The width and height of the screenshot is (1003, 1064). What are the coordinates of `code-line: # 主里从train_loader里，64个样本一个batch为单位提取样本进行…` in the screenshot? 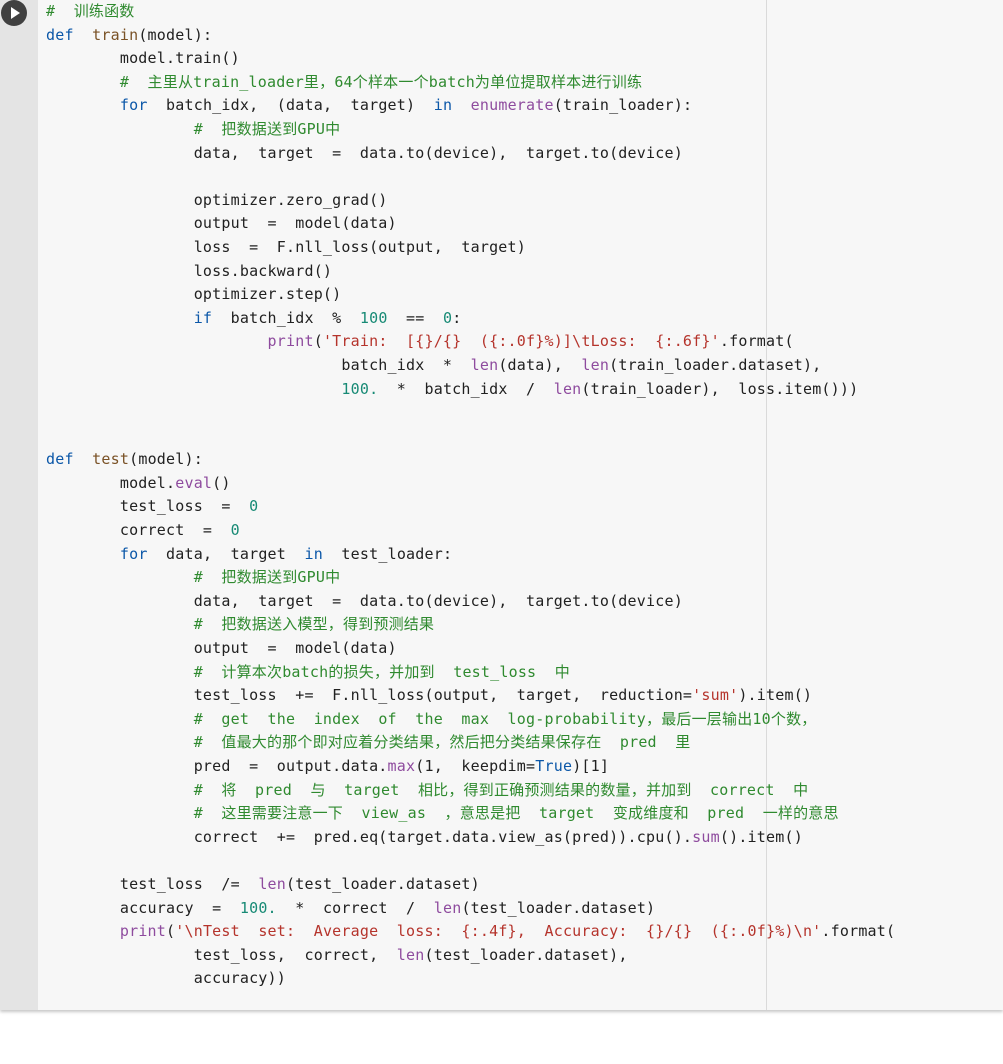 It's located at (524, 83).